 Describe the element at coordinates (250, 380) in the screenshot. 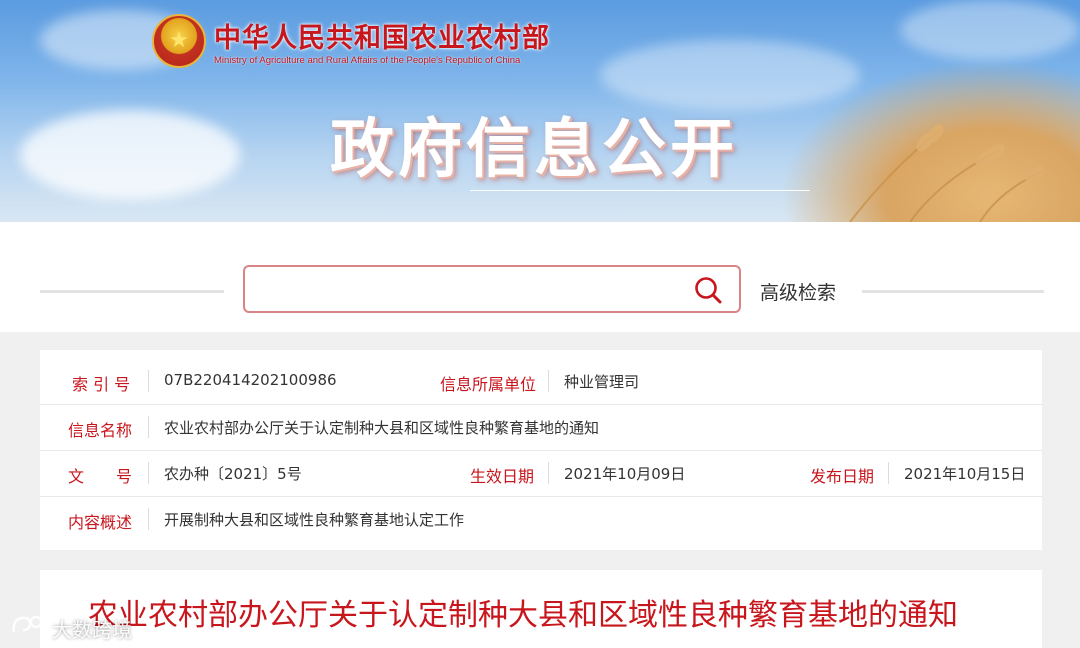

I see `index-value: 07B220414202100986` at that location.